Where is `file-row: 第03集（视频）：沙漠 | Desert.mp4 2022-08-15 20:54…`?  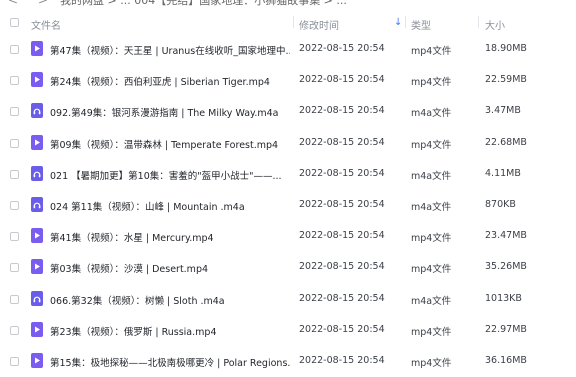 file-row: 第03集（视频）：沙漠 | Desert.mp4 2022-08-15 20:54… is located at coordinates (288, 267).